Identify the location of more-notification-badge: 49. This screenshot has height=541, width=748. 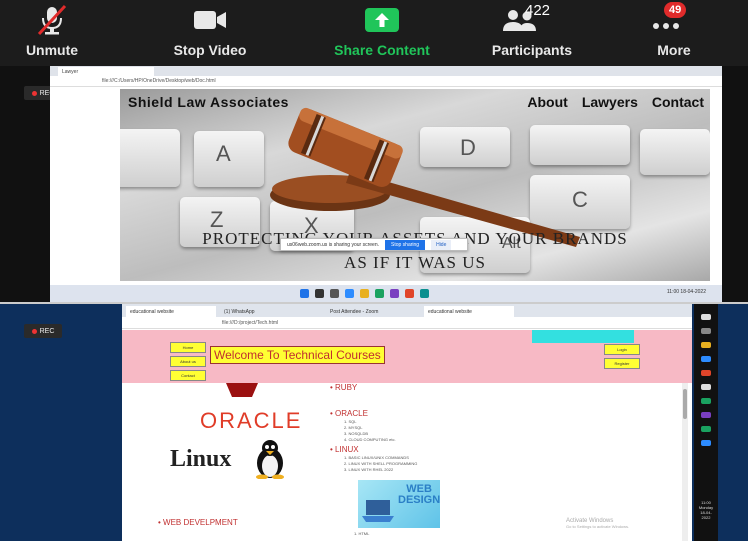
(675, 10).